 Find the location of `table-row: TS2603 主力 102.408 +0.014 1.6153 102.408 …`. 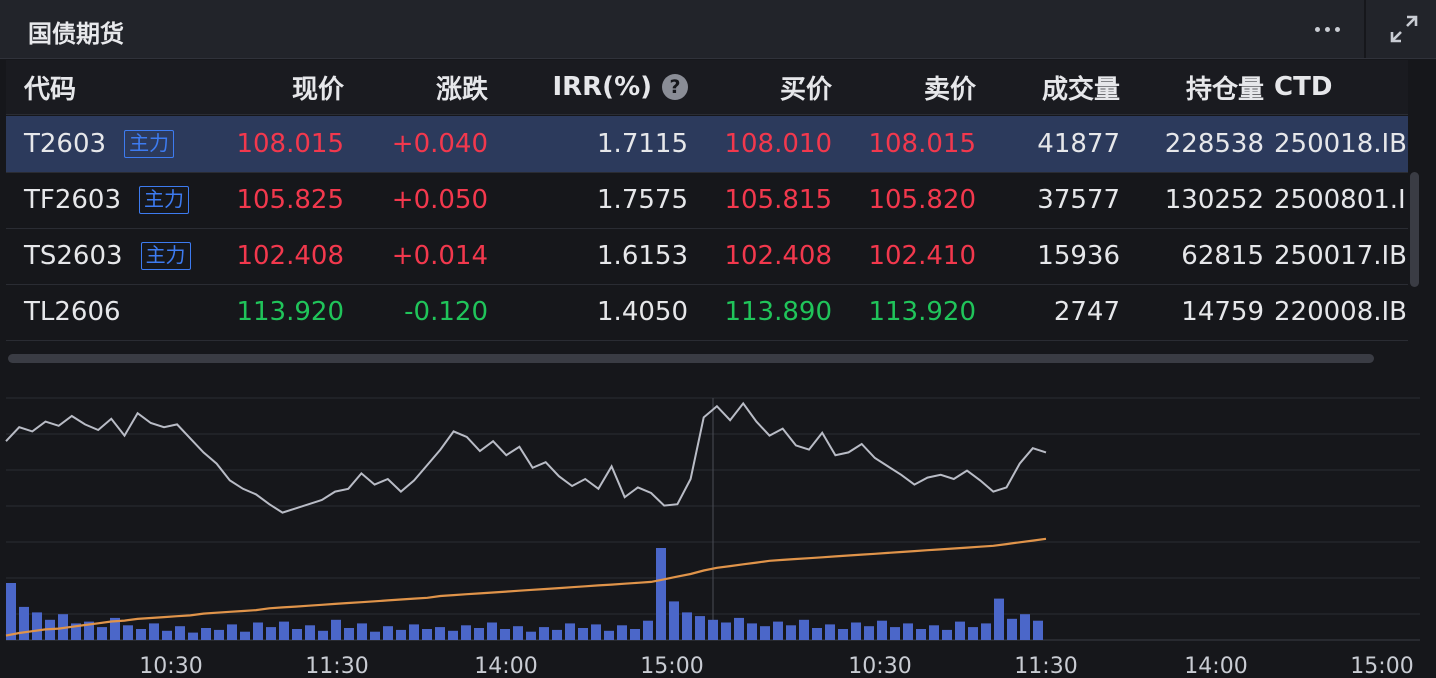

table-row: TS2603 主力 102.408 +0.014 1.6153 102.408 … is located at coordinates (707, 256).